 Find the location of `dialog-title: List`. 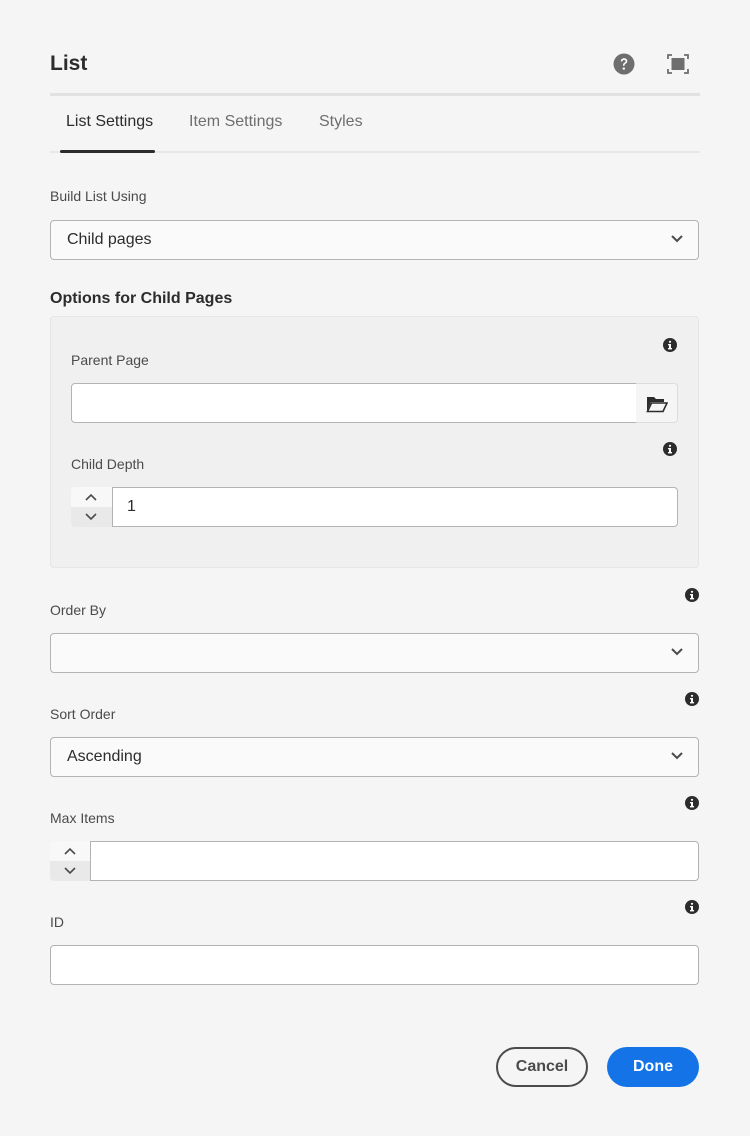

dialog-title: List is located at coordinates (69, 63).